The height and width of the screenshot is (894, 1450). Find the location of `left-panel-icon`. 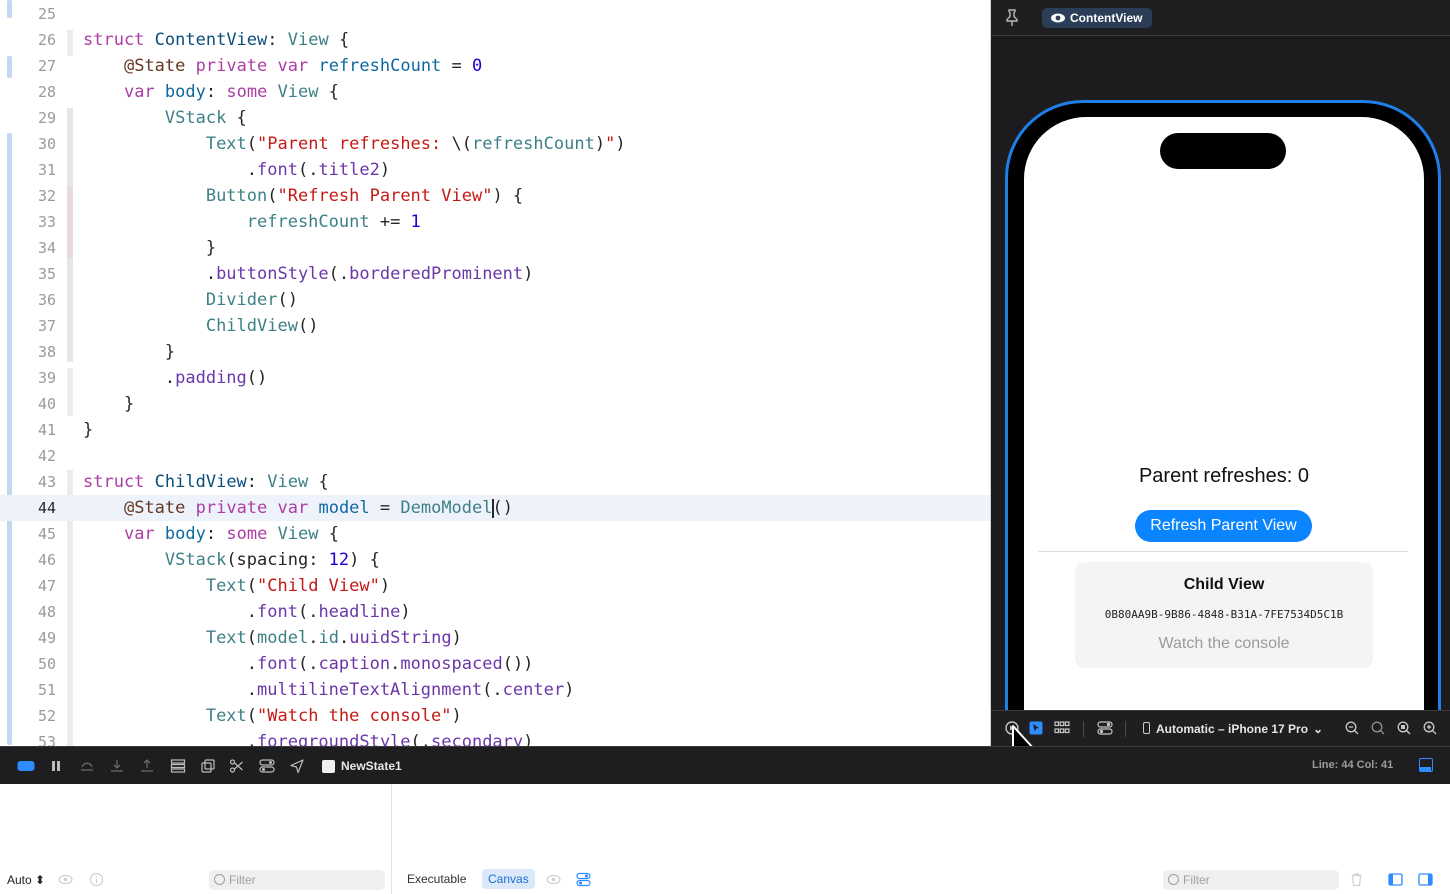

left-panel-icon is located at coordinates (1395, 879).